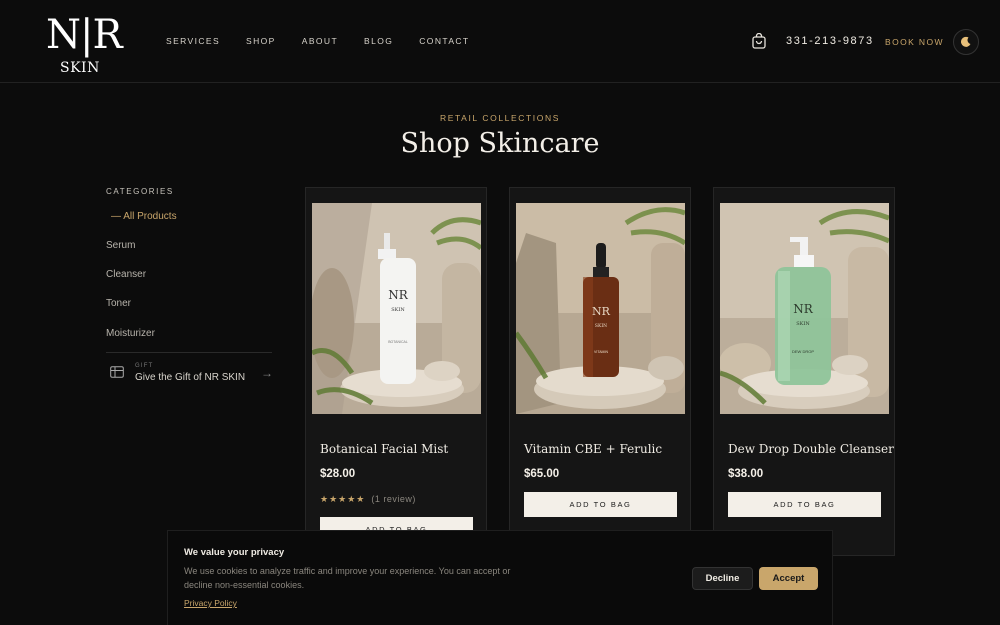 This screenshot has width=1000, height=625. Describe the element at coordinates (788, 578) in the screenshot. I see `accept-button: Accept` at that location.